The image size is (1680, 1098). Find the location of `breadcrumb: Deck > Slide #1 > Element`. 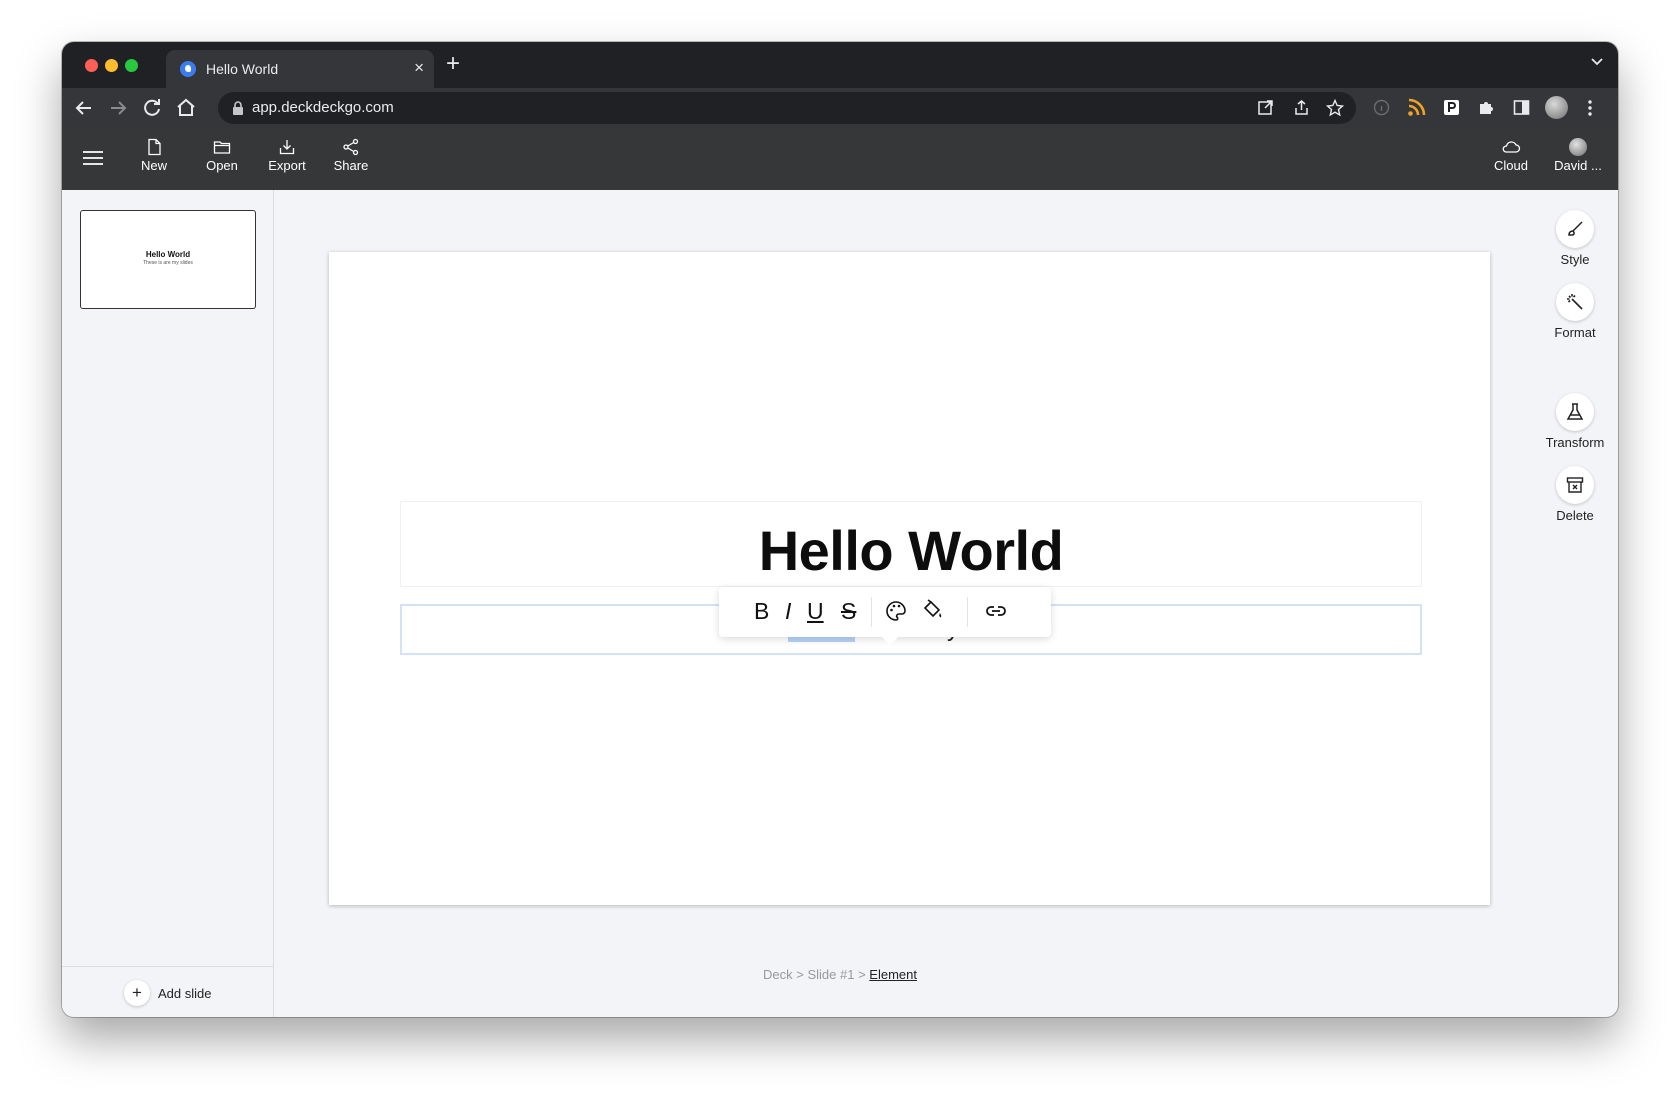

breadcrumb: Deck > Slide #1 > Element is located at coordinates (840, 974).